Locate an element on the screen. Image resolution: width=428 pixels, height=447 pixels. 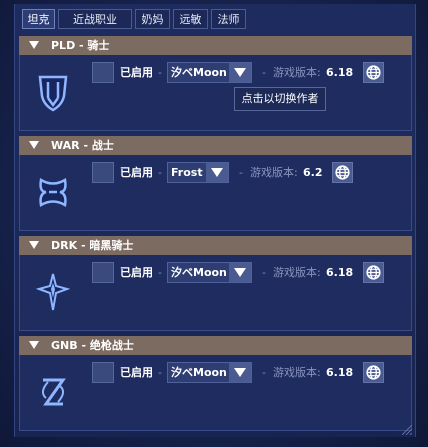
section-header-war: WAR - 战士 is located at coordinates (215, 145).